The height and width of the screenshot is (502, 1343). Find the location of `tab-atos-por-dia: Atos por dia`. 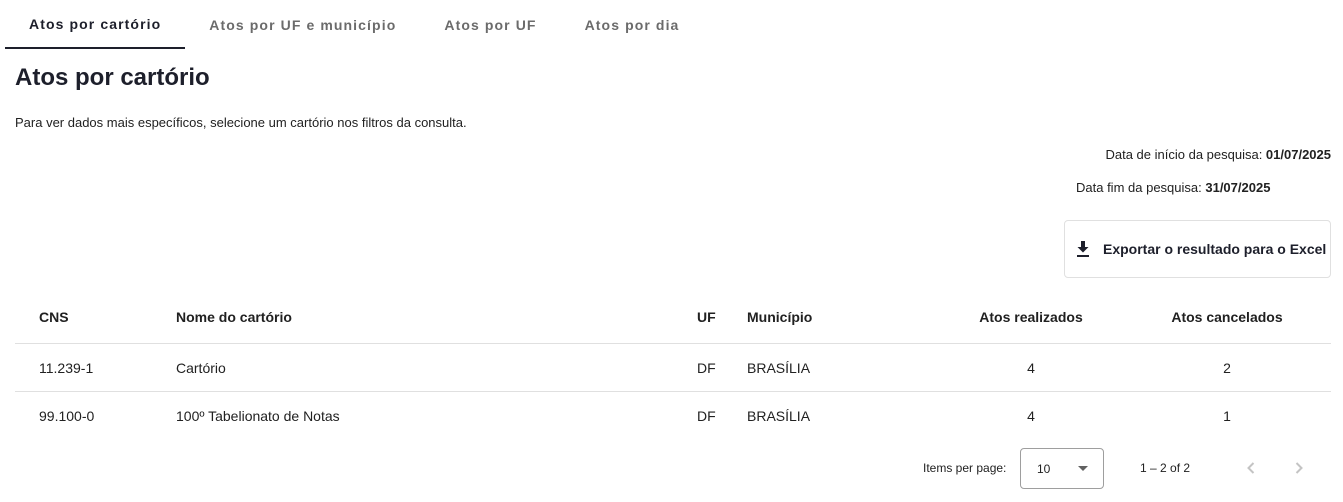

tab-atos-por-dia: Atos por dia is located at coordinates (632, 24).